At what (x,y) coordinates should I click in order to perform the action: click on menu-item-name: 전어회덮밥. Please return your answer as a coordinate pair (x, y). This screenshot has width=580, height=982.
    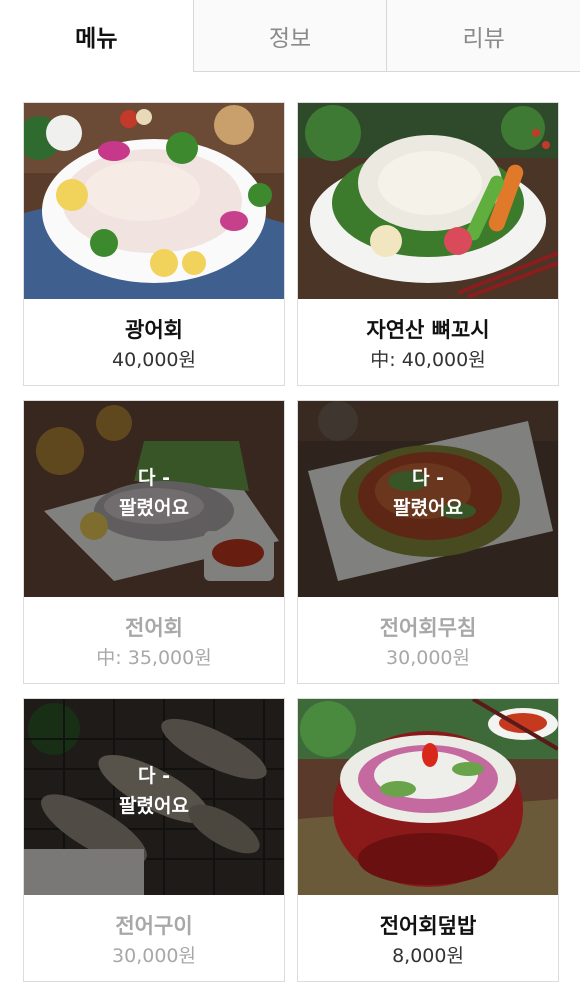
    Looking at the image, I should click on (428, 926).